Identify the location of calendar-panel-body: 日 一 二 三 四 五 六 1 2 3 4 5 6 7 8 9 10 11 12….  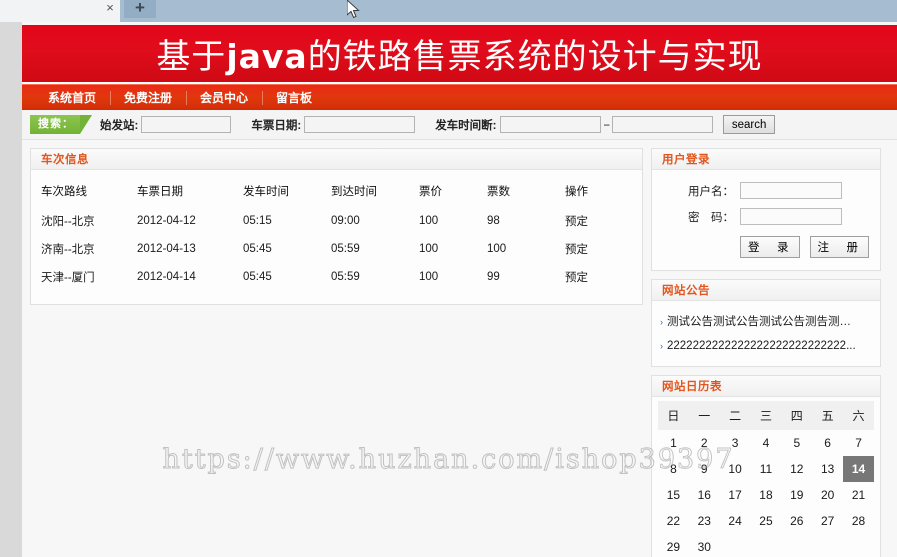
(766, 477).